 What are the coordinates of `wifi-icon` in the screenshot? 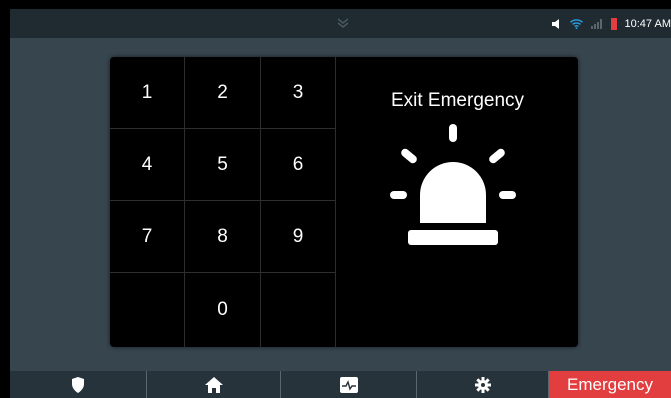 It's located at (576, 23).